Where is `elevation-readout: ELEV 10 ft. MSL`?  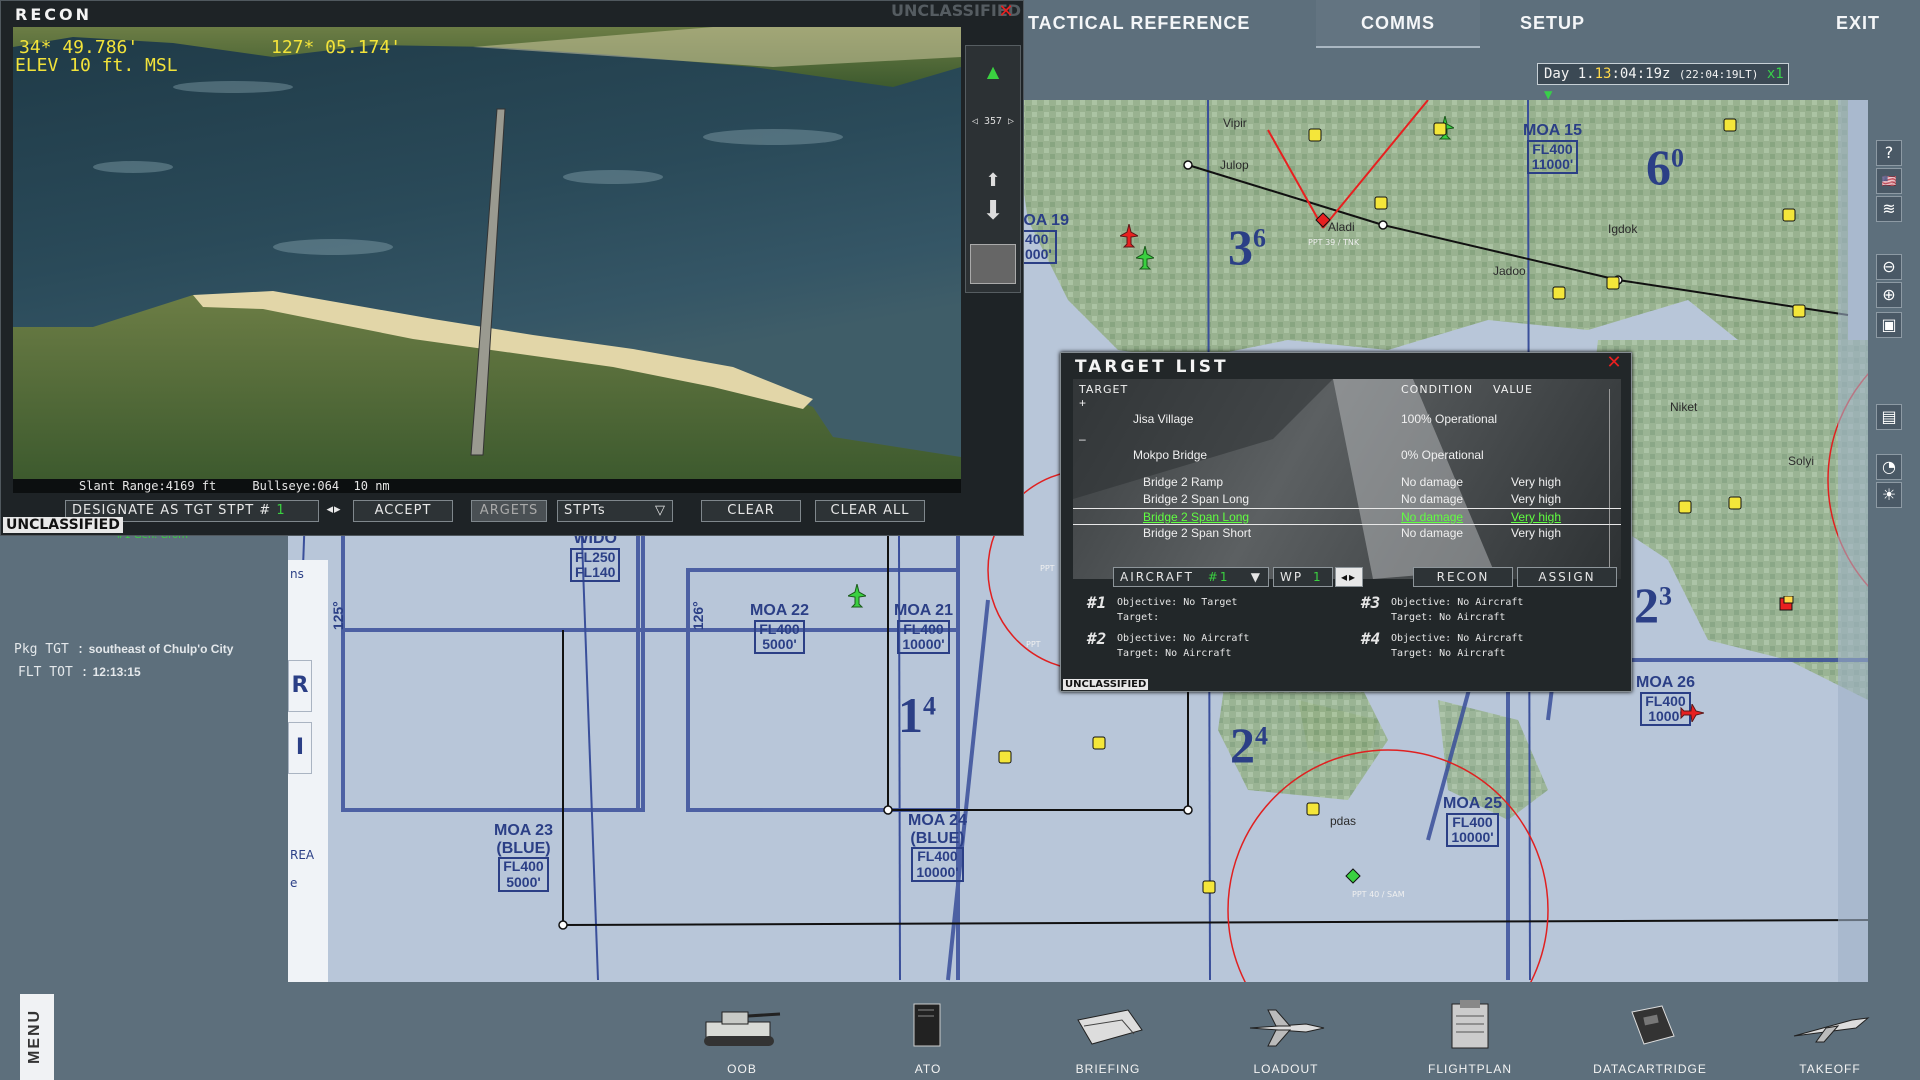 elevation-readout: ELEV 10 ft. MSL is located at coordinates (96, 65).